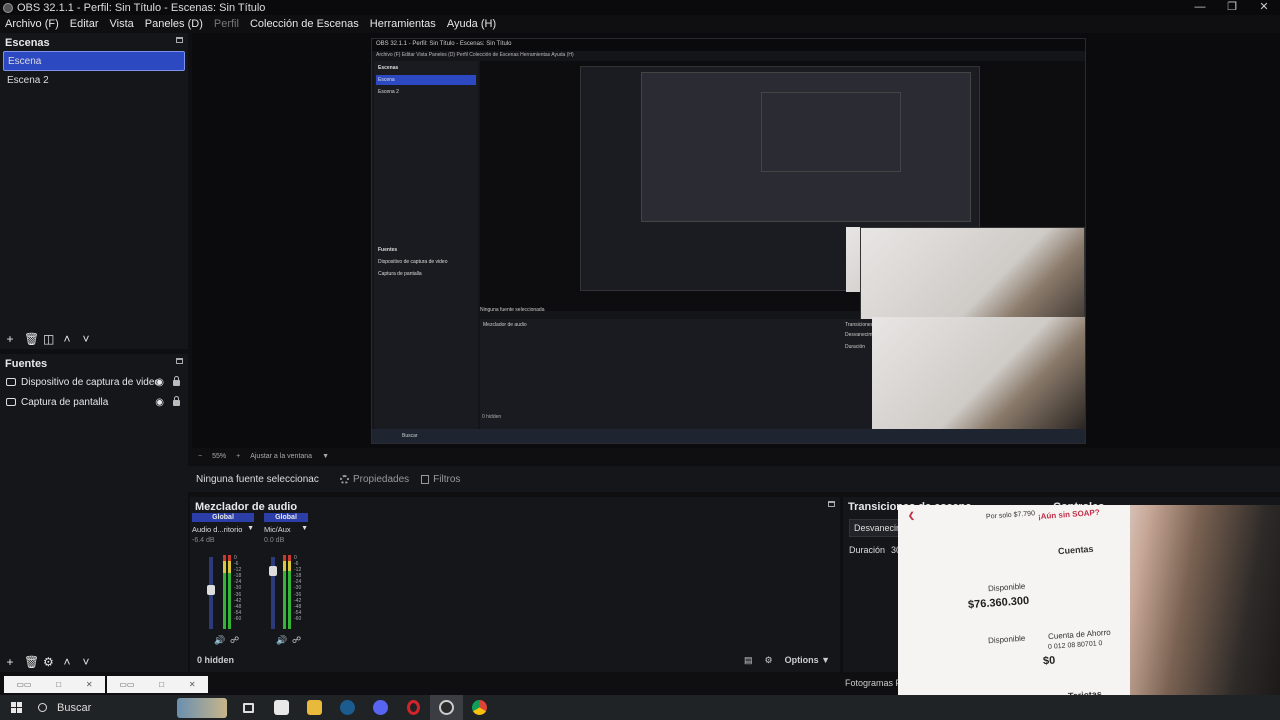 The width and height of the screenshot is (1280, 720). Describe the element at coordinates (94, 61) in the screenshot. I see `scene-item-escena: Escena` at that location.